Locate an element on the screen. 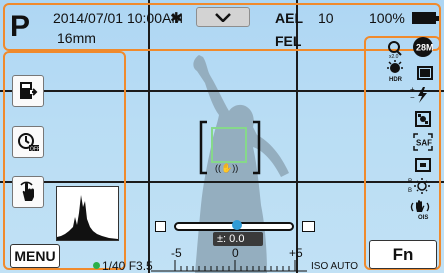 The image size is (444, 273). save-settings-button is located at coordinates (28, 91).